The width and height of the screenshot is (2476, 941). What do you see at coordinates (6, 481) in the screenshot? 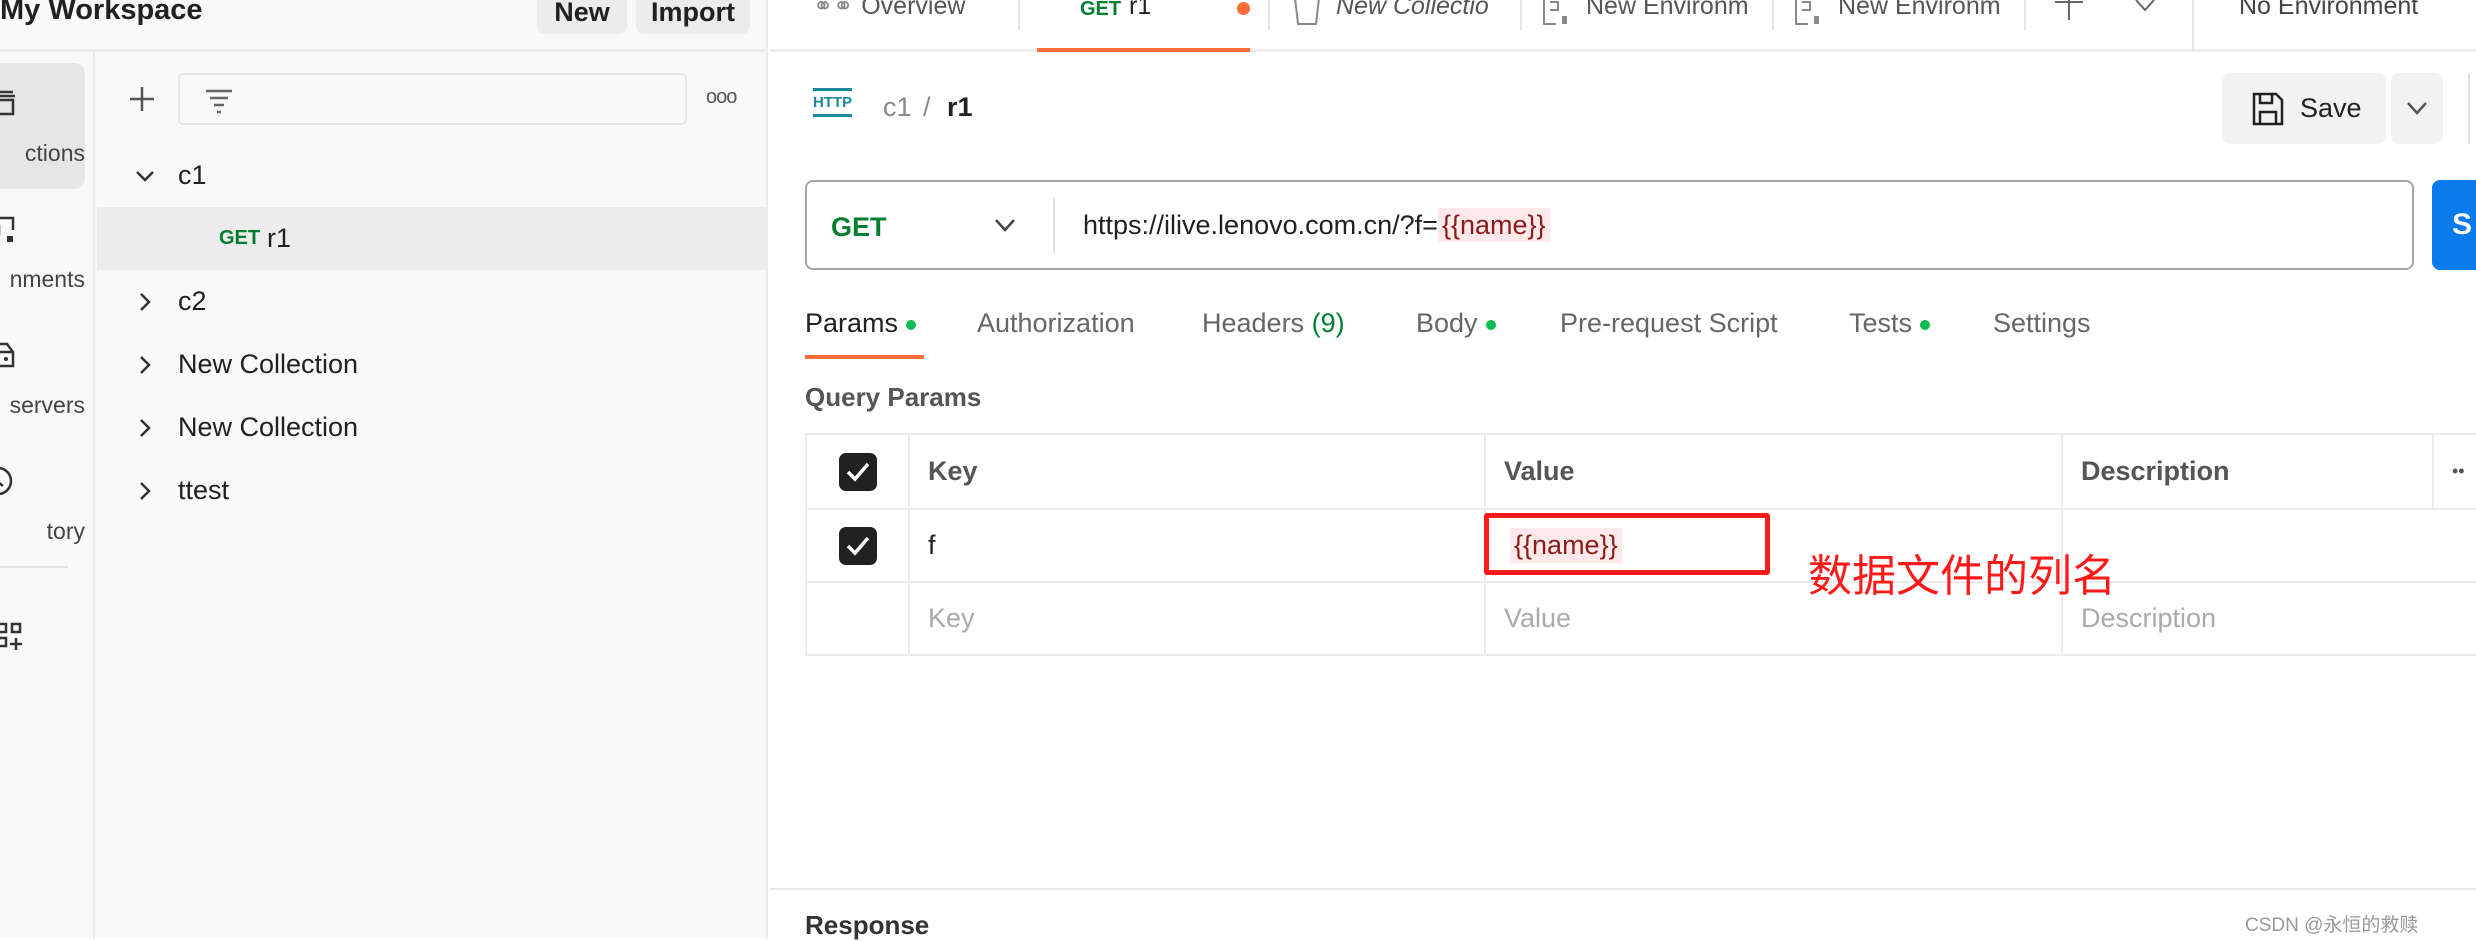
I see `history-icon` at bounding box center [6, 481].